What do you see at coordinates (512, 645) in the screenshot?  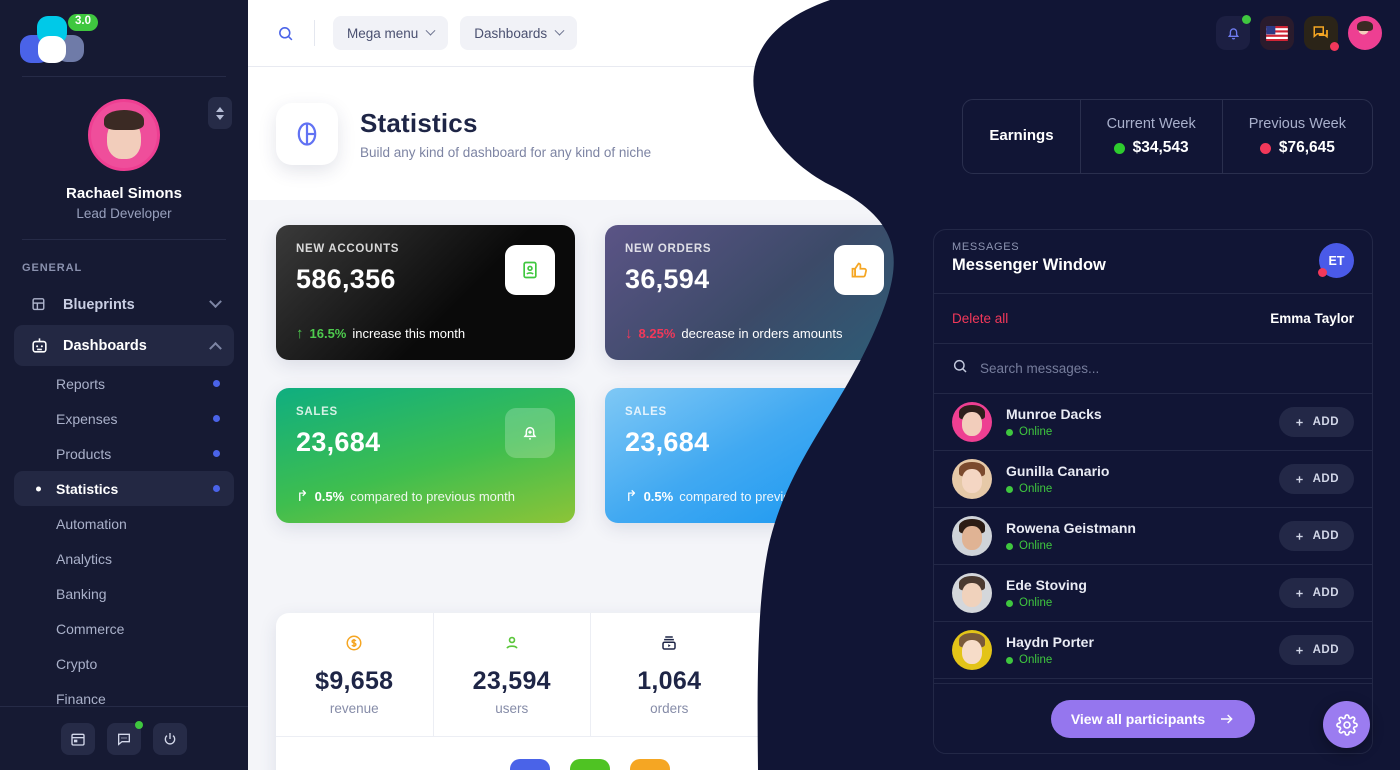 I see `user-icon` at bounding box center [512, 645].